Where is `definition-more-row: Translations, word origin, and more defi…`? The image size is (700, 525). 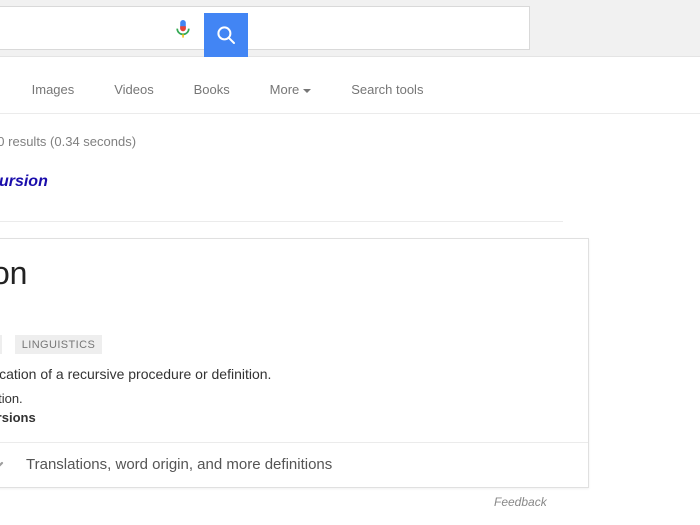
definition-more-row: Translations, word origin, and more defi… is located at coordinates (294, 465).